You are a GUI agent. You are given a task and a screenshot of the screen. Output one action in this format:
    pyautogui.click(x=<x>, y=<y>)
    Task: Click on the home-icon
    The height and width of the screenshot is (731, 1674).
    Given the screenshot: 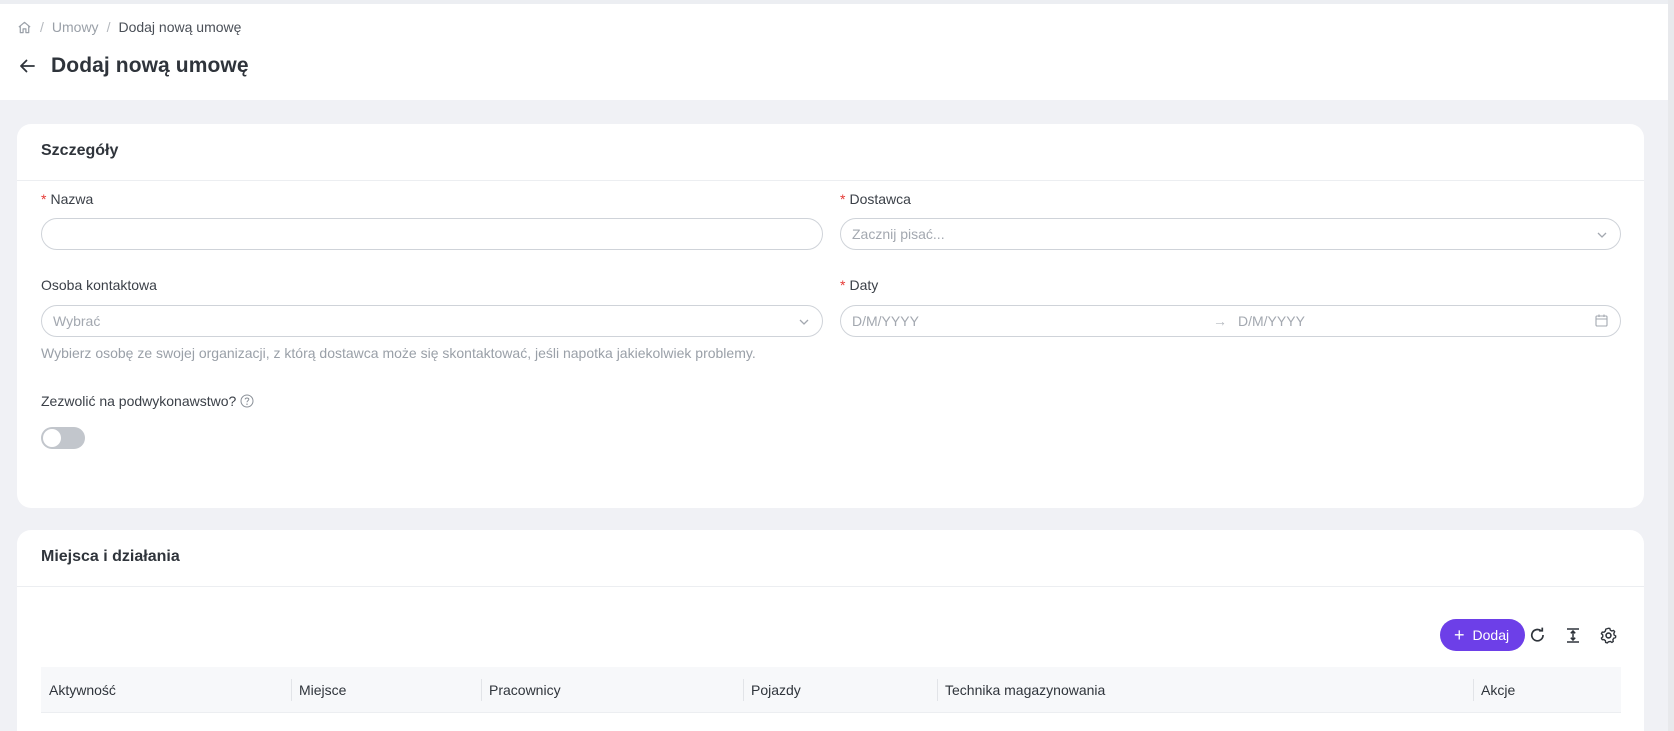 What is the action you would take?
    pyautogui.click(x=24, y=27)
    